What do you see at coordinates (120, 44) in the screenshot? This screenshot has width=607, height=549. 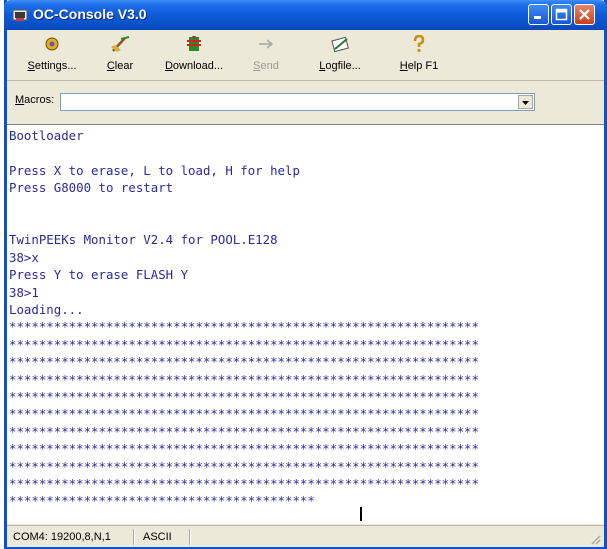 I see `clear-icon` at bounding box center [120, 44].